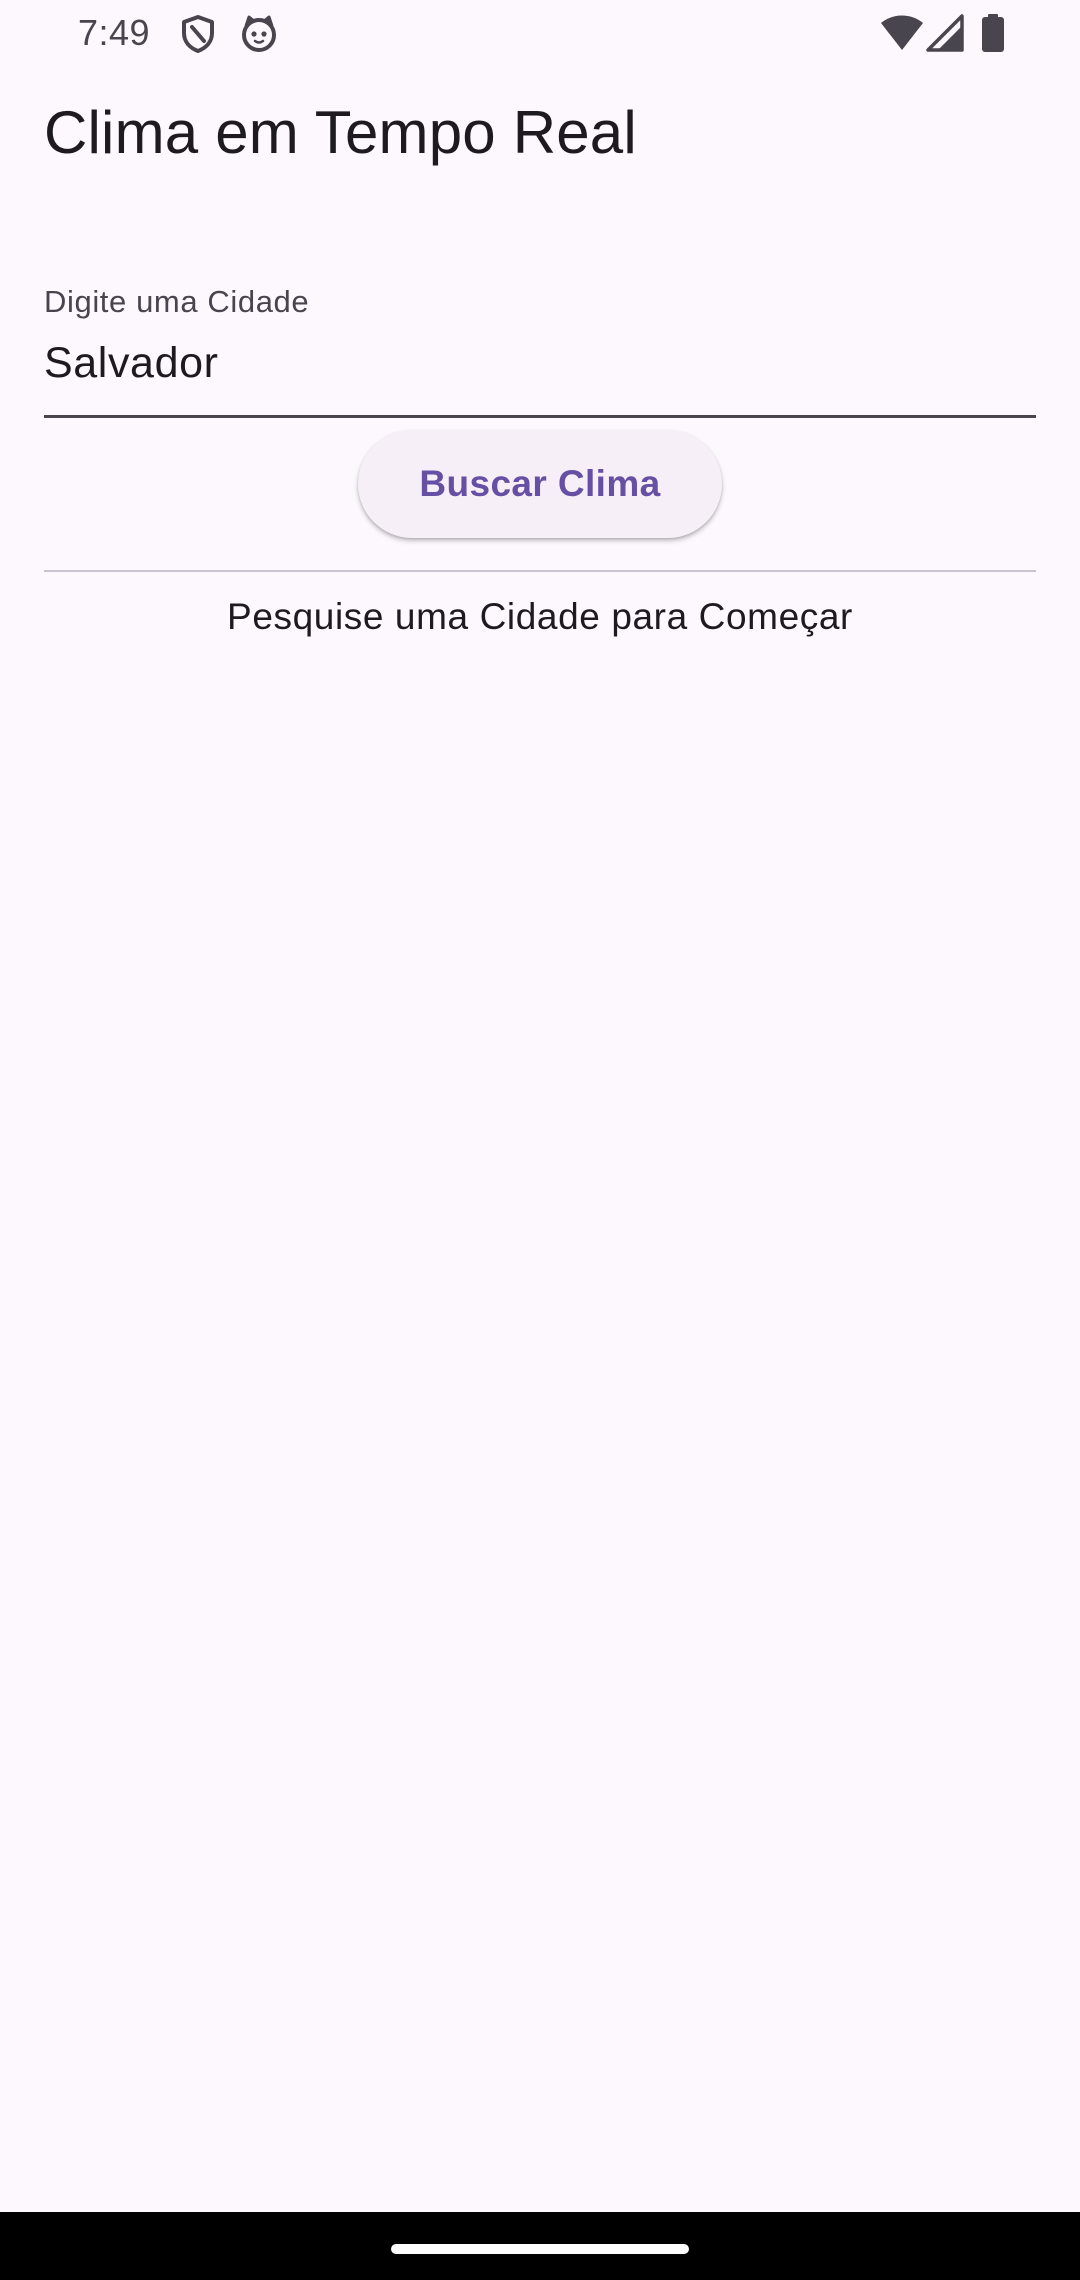  Describe the element at coordinates (259, 33) in the screenshot. I see `cat-icon` at that location.